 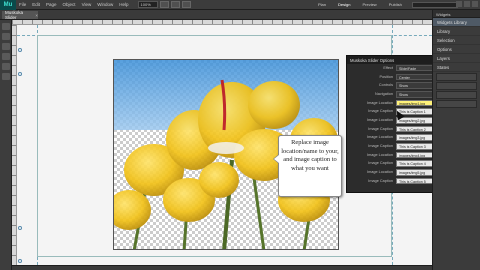 I want to click on panel-header: Widgets, so click(x=456, y=14).